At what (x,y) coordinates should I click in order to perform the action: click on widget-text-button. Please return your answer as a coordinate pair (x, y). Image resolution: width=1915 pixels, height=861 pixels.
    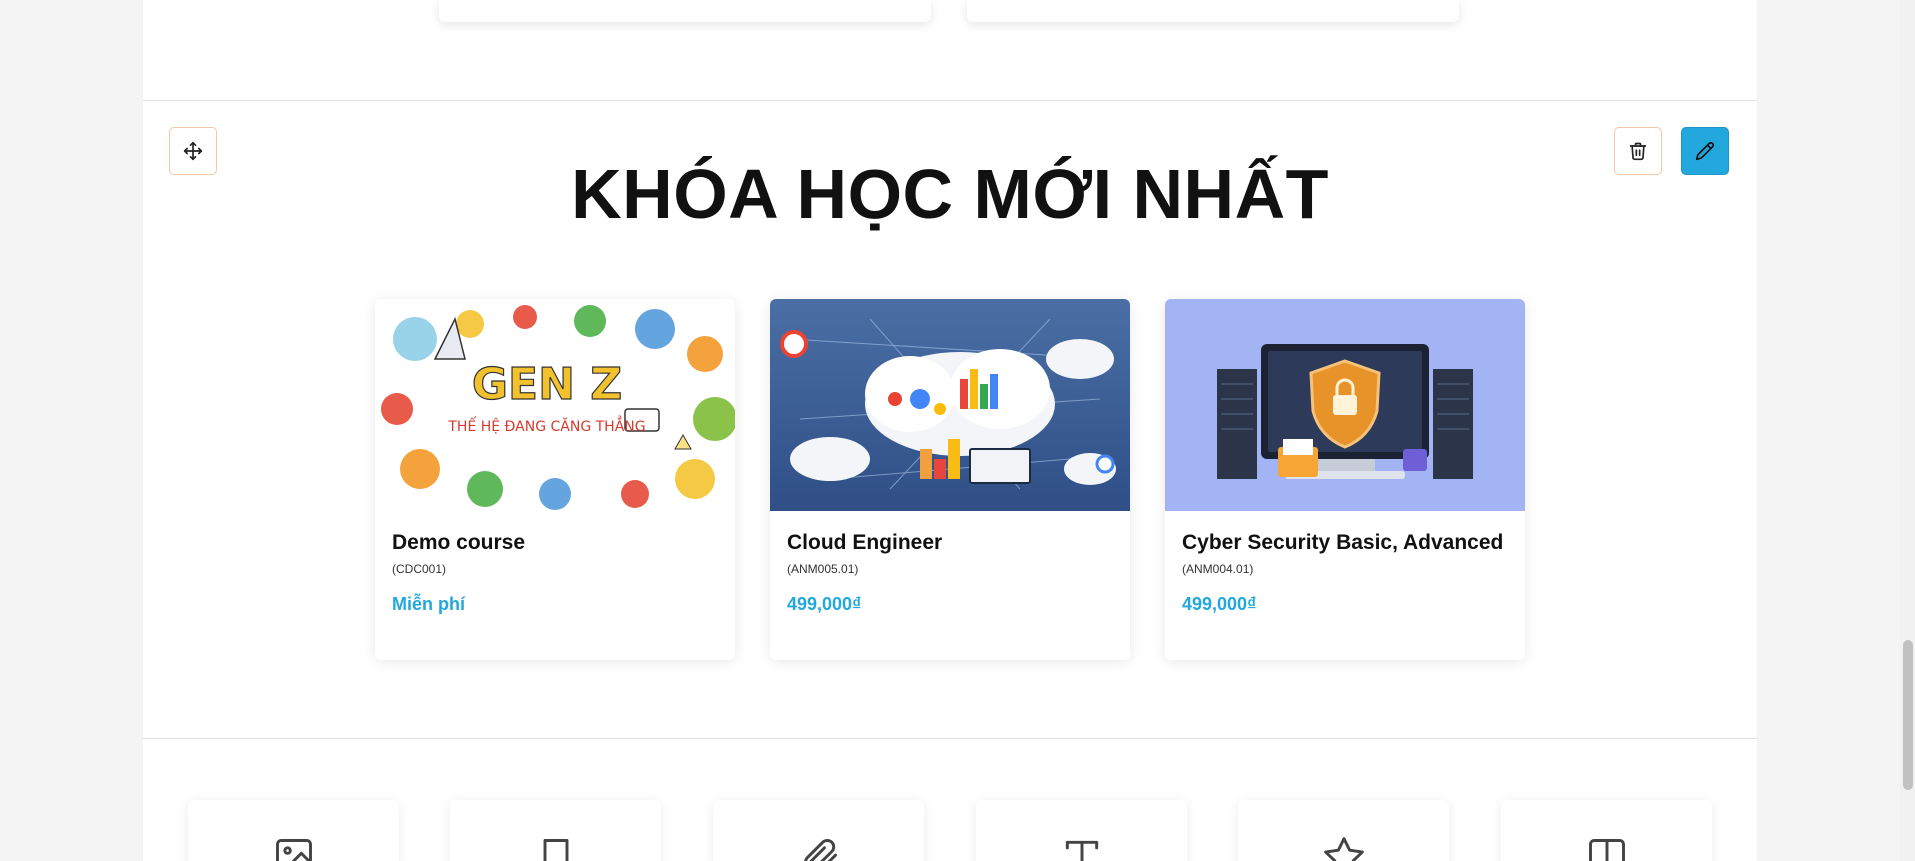
    Looking at the image, I should click on (1081, 830).